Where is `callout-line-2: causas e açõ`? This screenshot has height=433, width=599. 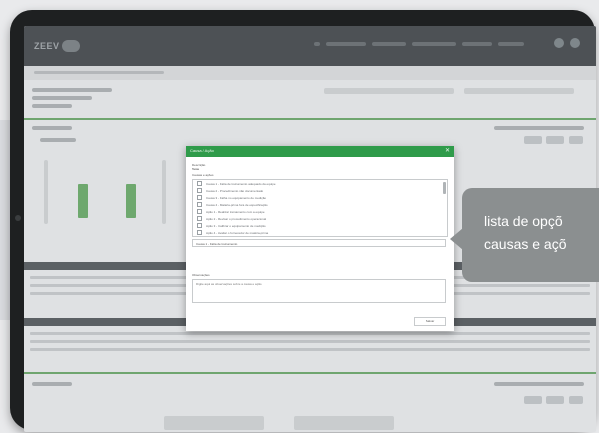 callout-line-2: causas e açõ is located at coordinates (525, 244).